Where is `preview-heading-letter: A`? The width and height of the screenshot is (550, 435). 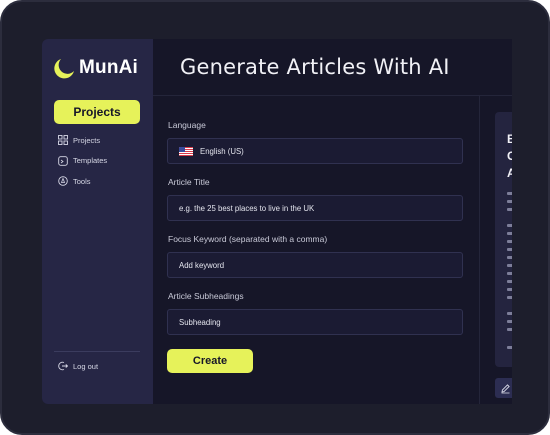
preview-heading-letter: A is located at coordinates (509, 173).